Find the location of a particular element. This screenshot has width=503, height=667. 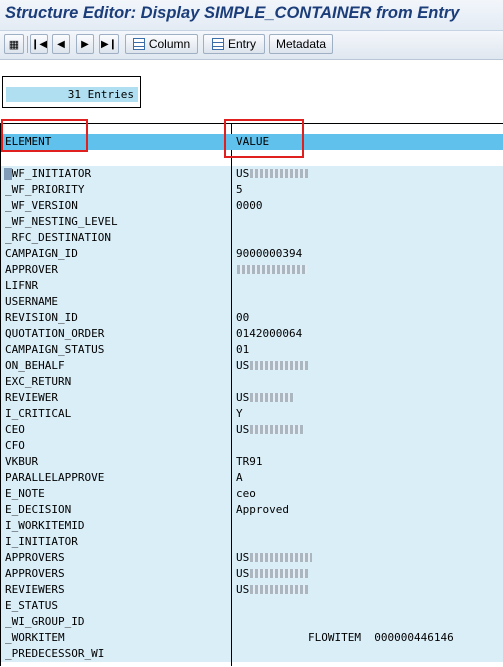

first-page-button: ❙◀ is located at coordinates (39, 44).